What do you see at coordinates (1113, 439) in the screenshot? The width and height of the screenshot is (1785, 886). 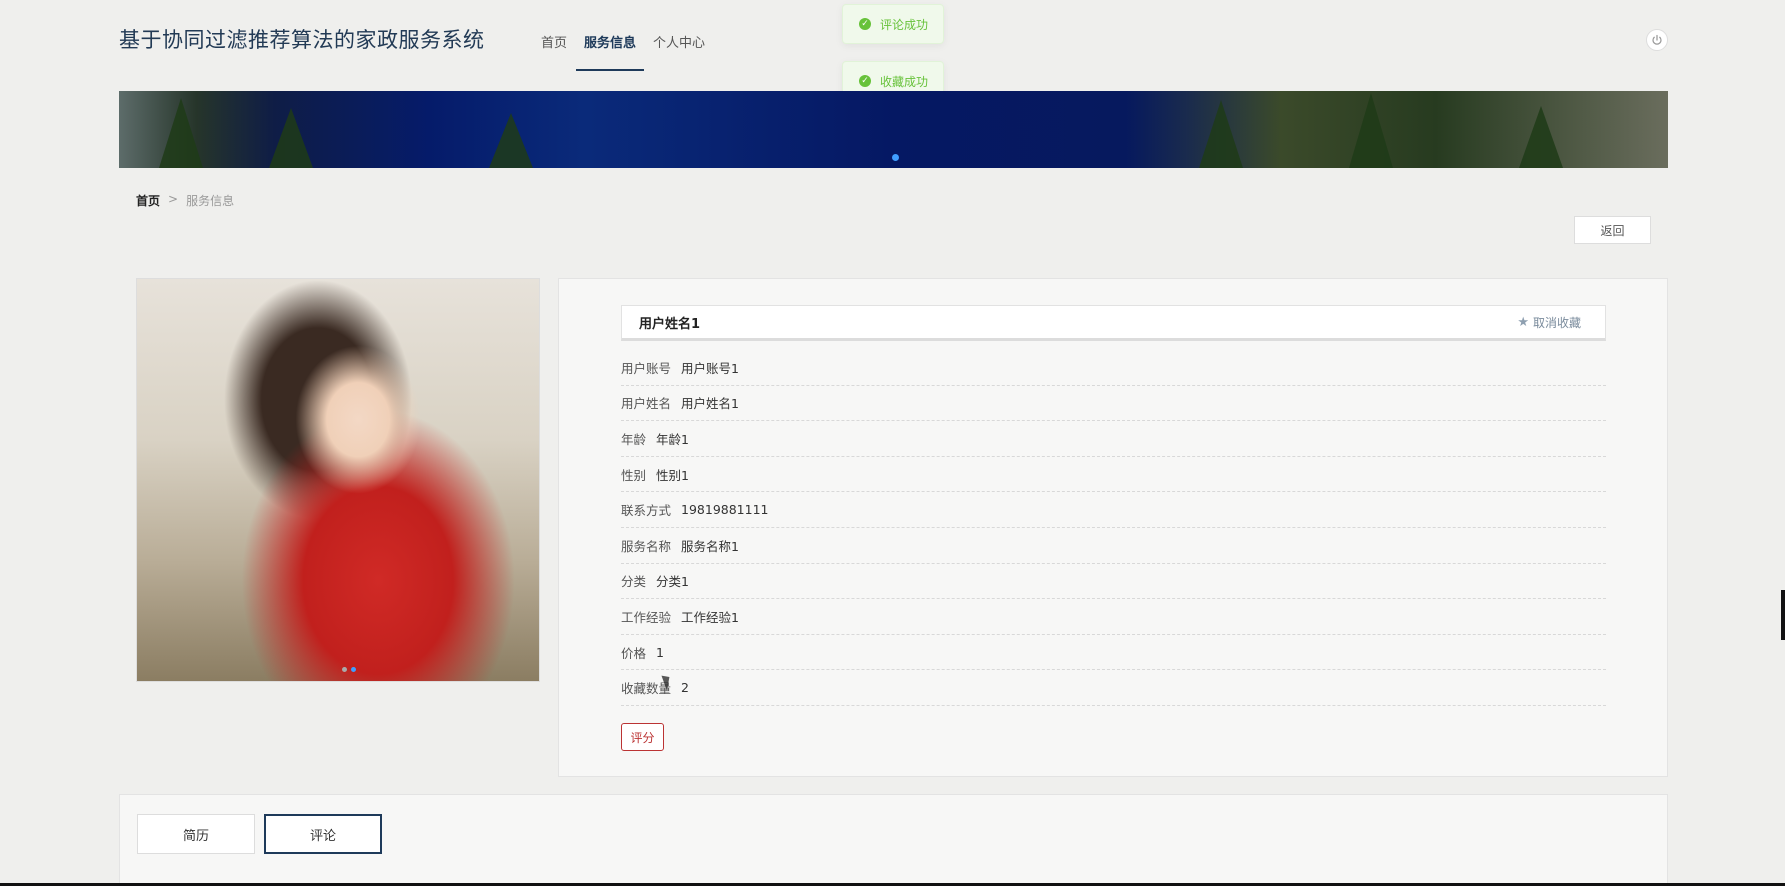 I see `field-row: 年龄 年龄1` at bounding box center [1113, 439].